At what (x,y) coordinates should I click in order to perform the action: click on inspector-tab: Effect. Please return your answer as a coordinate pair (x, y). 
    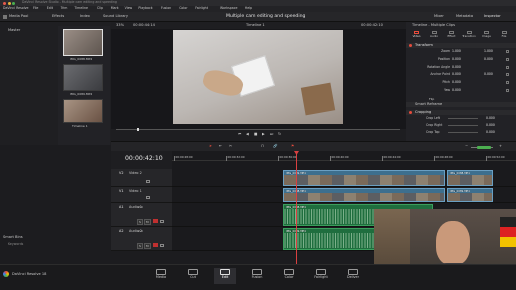
    Looking at the image, I should click on (451, 35).